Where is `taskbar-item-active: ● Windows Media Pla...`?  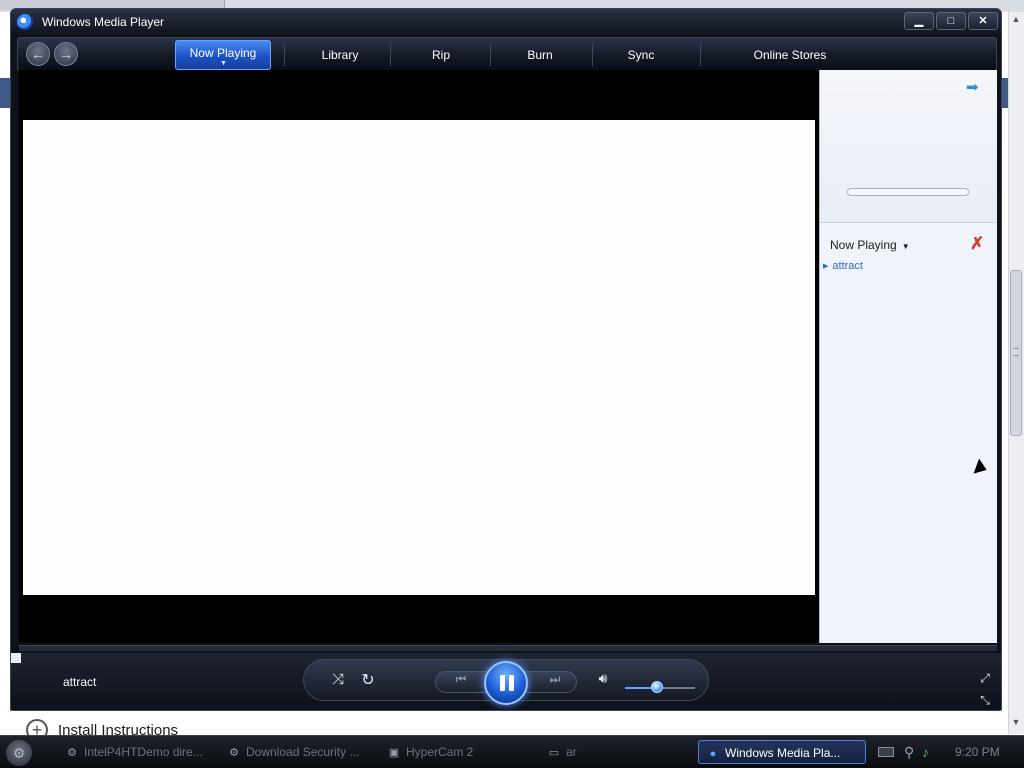
taskbar-item-active: ● Windows Media Pla... is located at coordinates (782, 752).